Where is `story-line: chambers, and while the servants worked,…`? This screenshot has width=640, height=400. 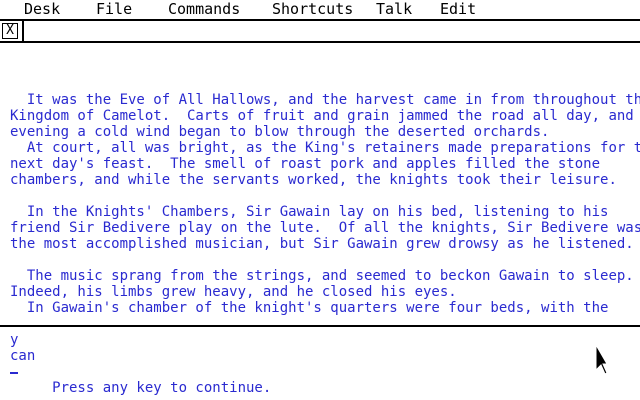
story-line: chambers, and while the servants worked,… is located at coordinates (313, 180).